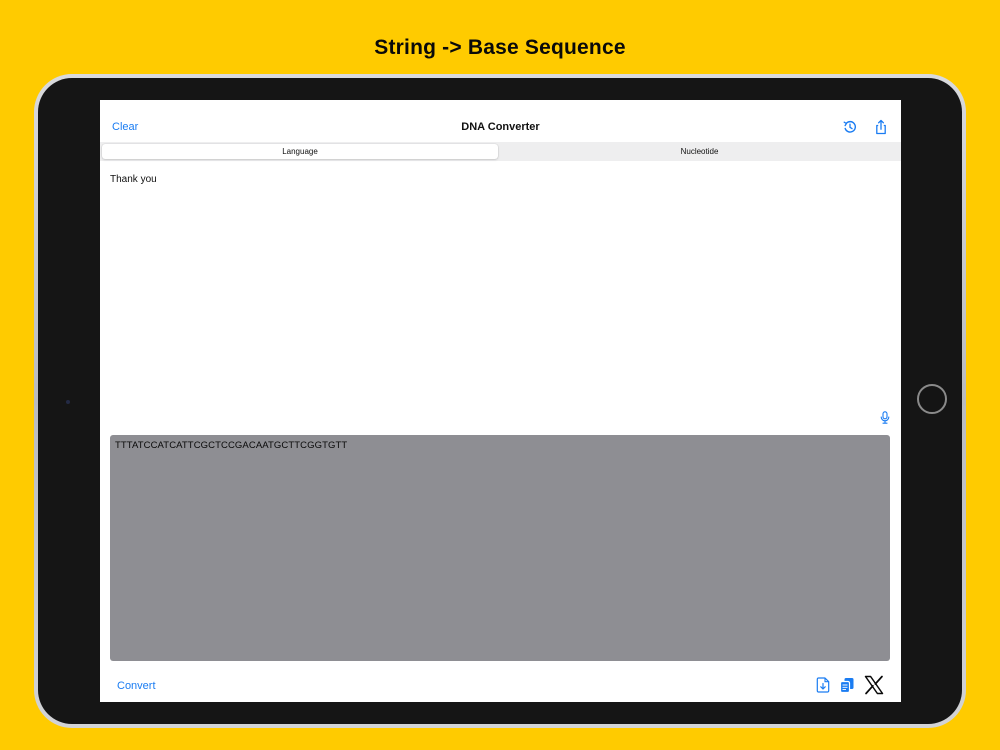 This screenshot has height=750, width=1000. Describe the element at coordinates (231, 445) in the screenshot. I see `output-sequence-text: TTTATCCATCATTCGCTCCGACAATGCTTCGGTGTT` at that location.